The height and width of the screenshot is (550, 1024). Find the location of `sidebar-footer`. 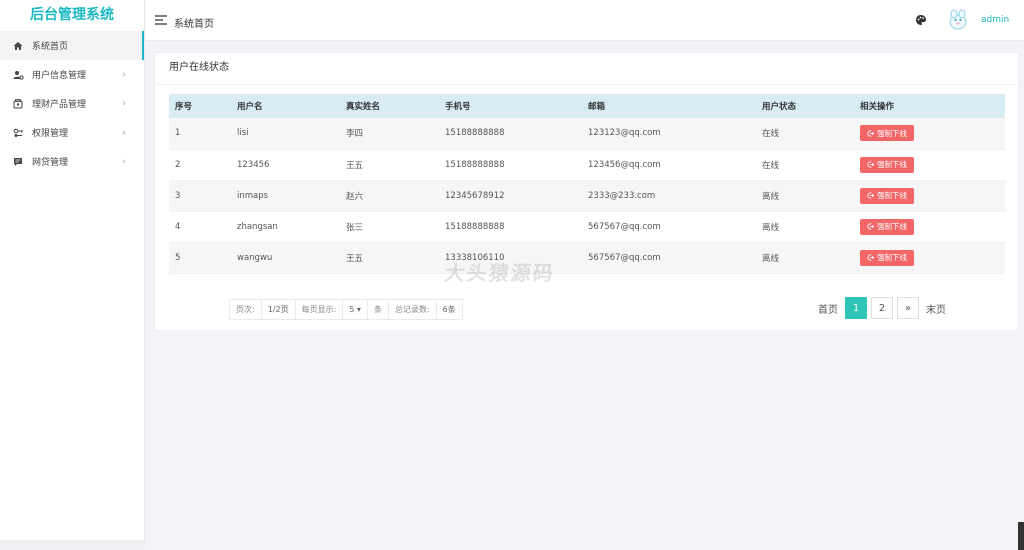

sidebar-footer is located at coordinates (72, 545).